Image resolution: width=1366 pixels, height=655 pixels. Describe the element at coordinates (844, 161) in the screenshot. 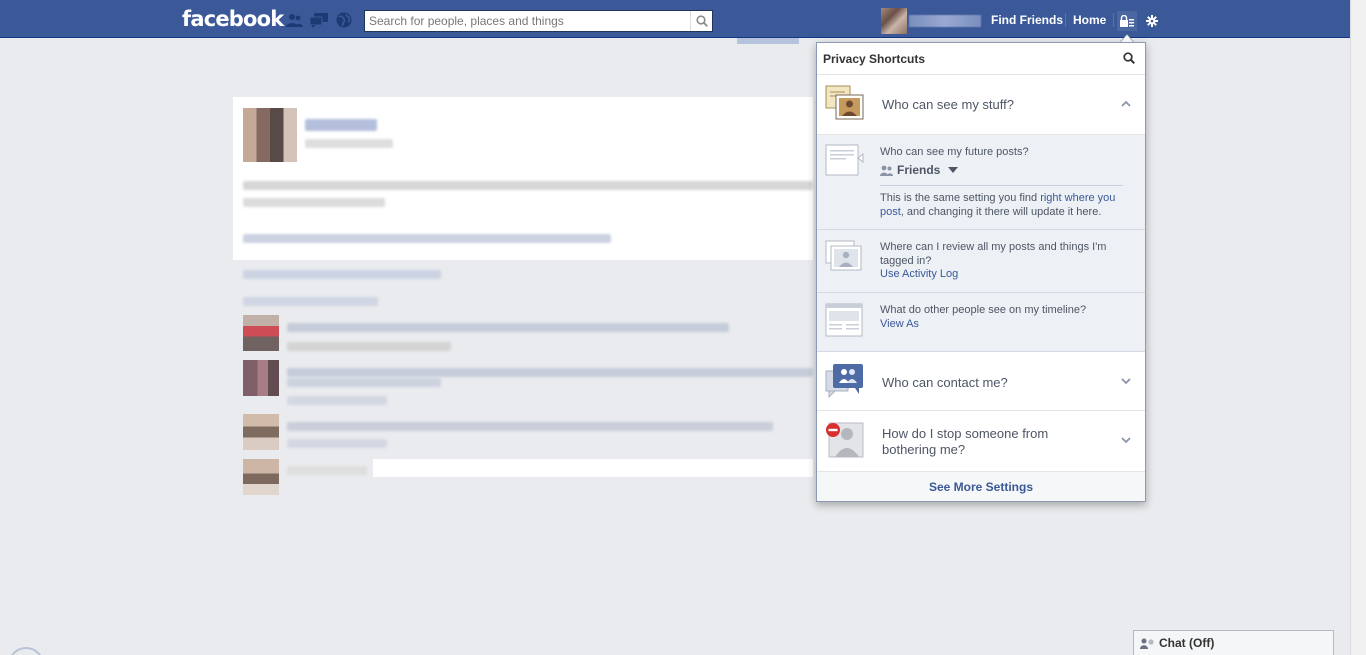

I see `post-composer-icon` at that location.